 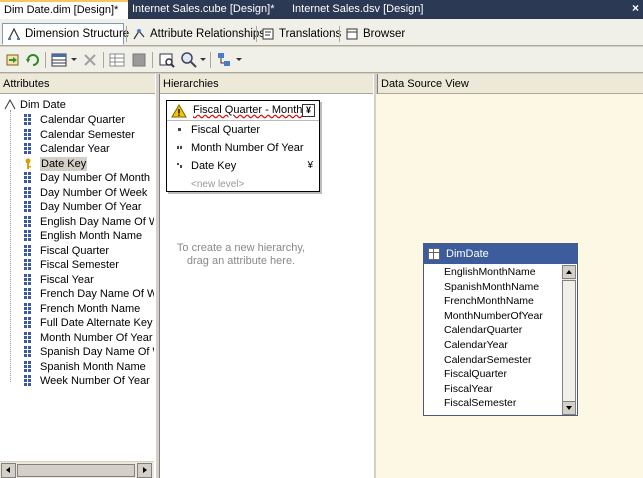 I want to click on attribute-label: Fiscal Quarter, so click(x=75, y=250).